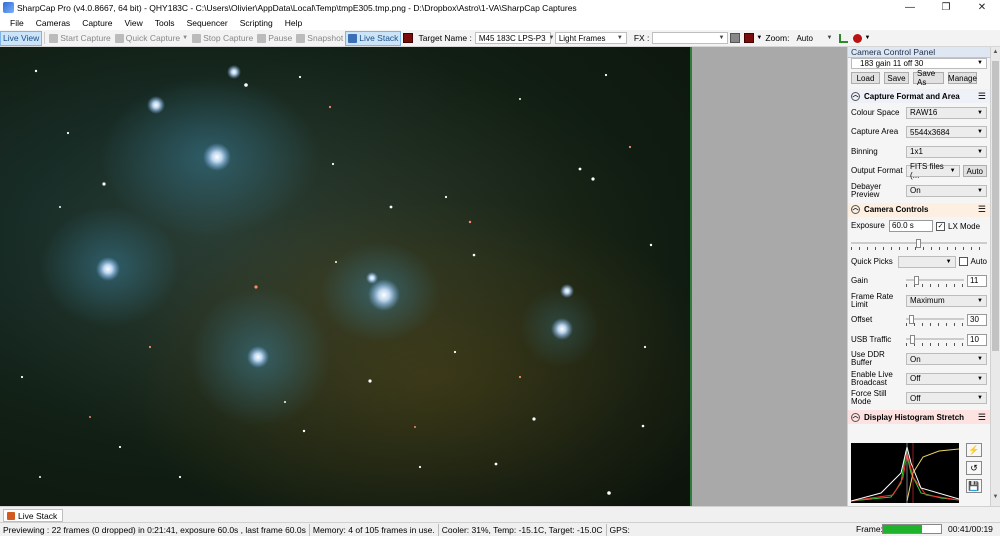 The width and height of the screenshot is (1000, 536). I want to click on profile-buttons: Load Save Save As Manage, so click(919, 78).